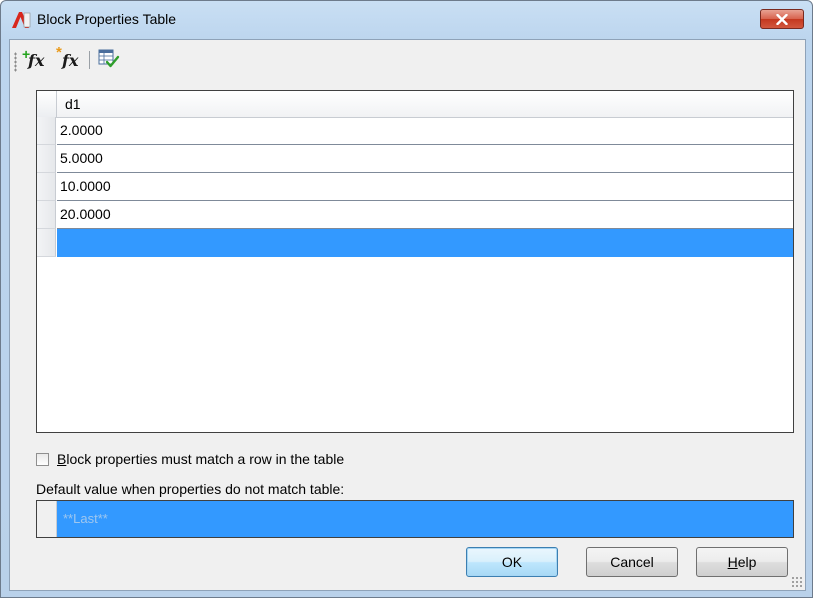 The width and height of the screenshot is (815, 600). What do you see at coordinates (425, 131) in the screenshot?
I see `table-cell: 2.0000` at bounding box center [425, 131].